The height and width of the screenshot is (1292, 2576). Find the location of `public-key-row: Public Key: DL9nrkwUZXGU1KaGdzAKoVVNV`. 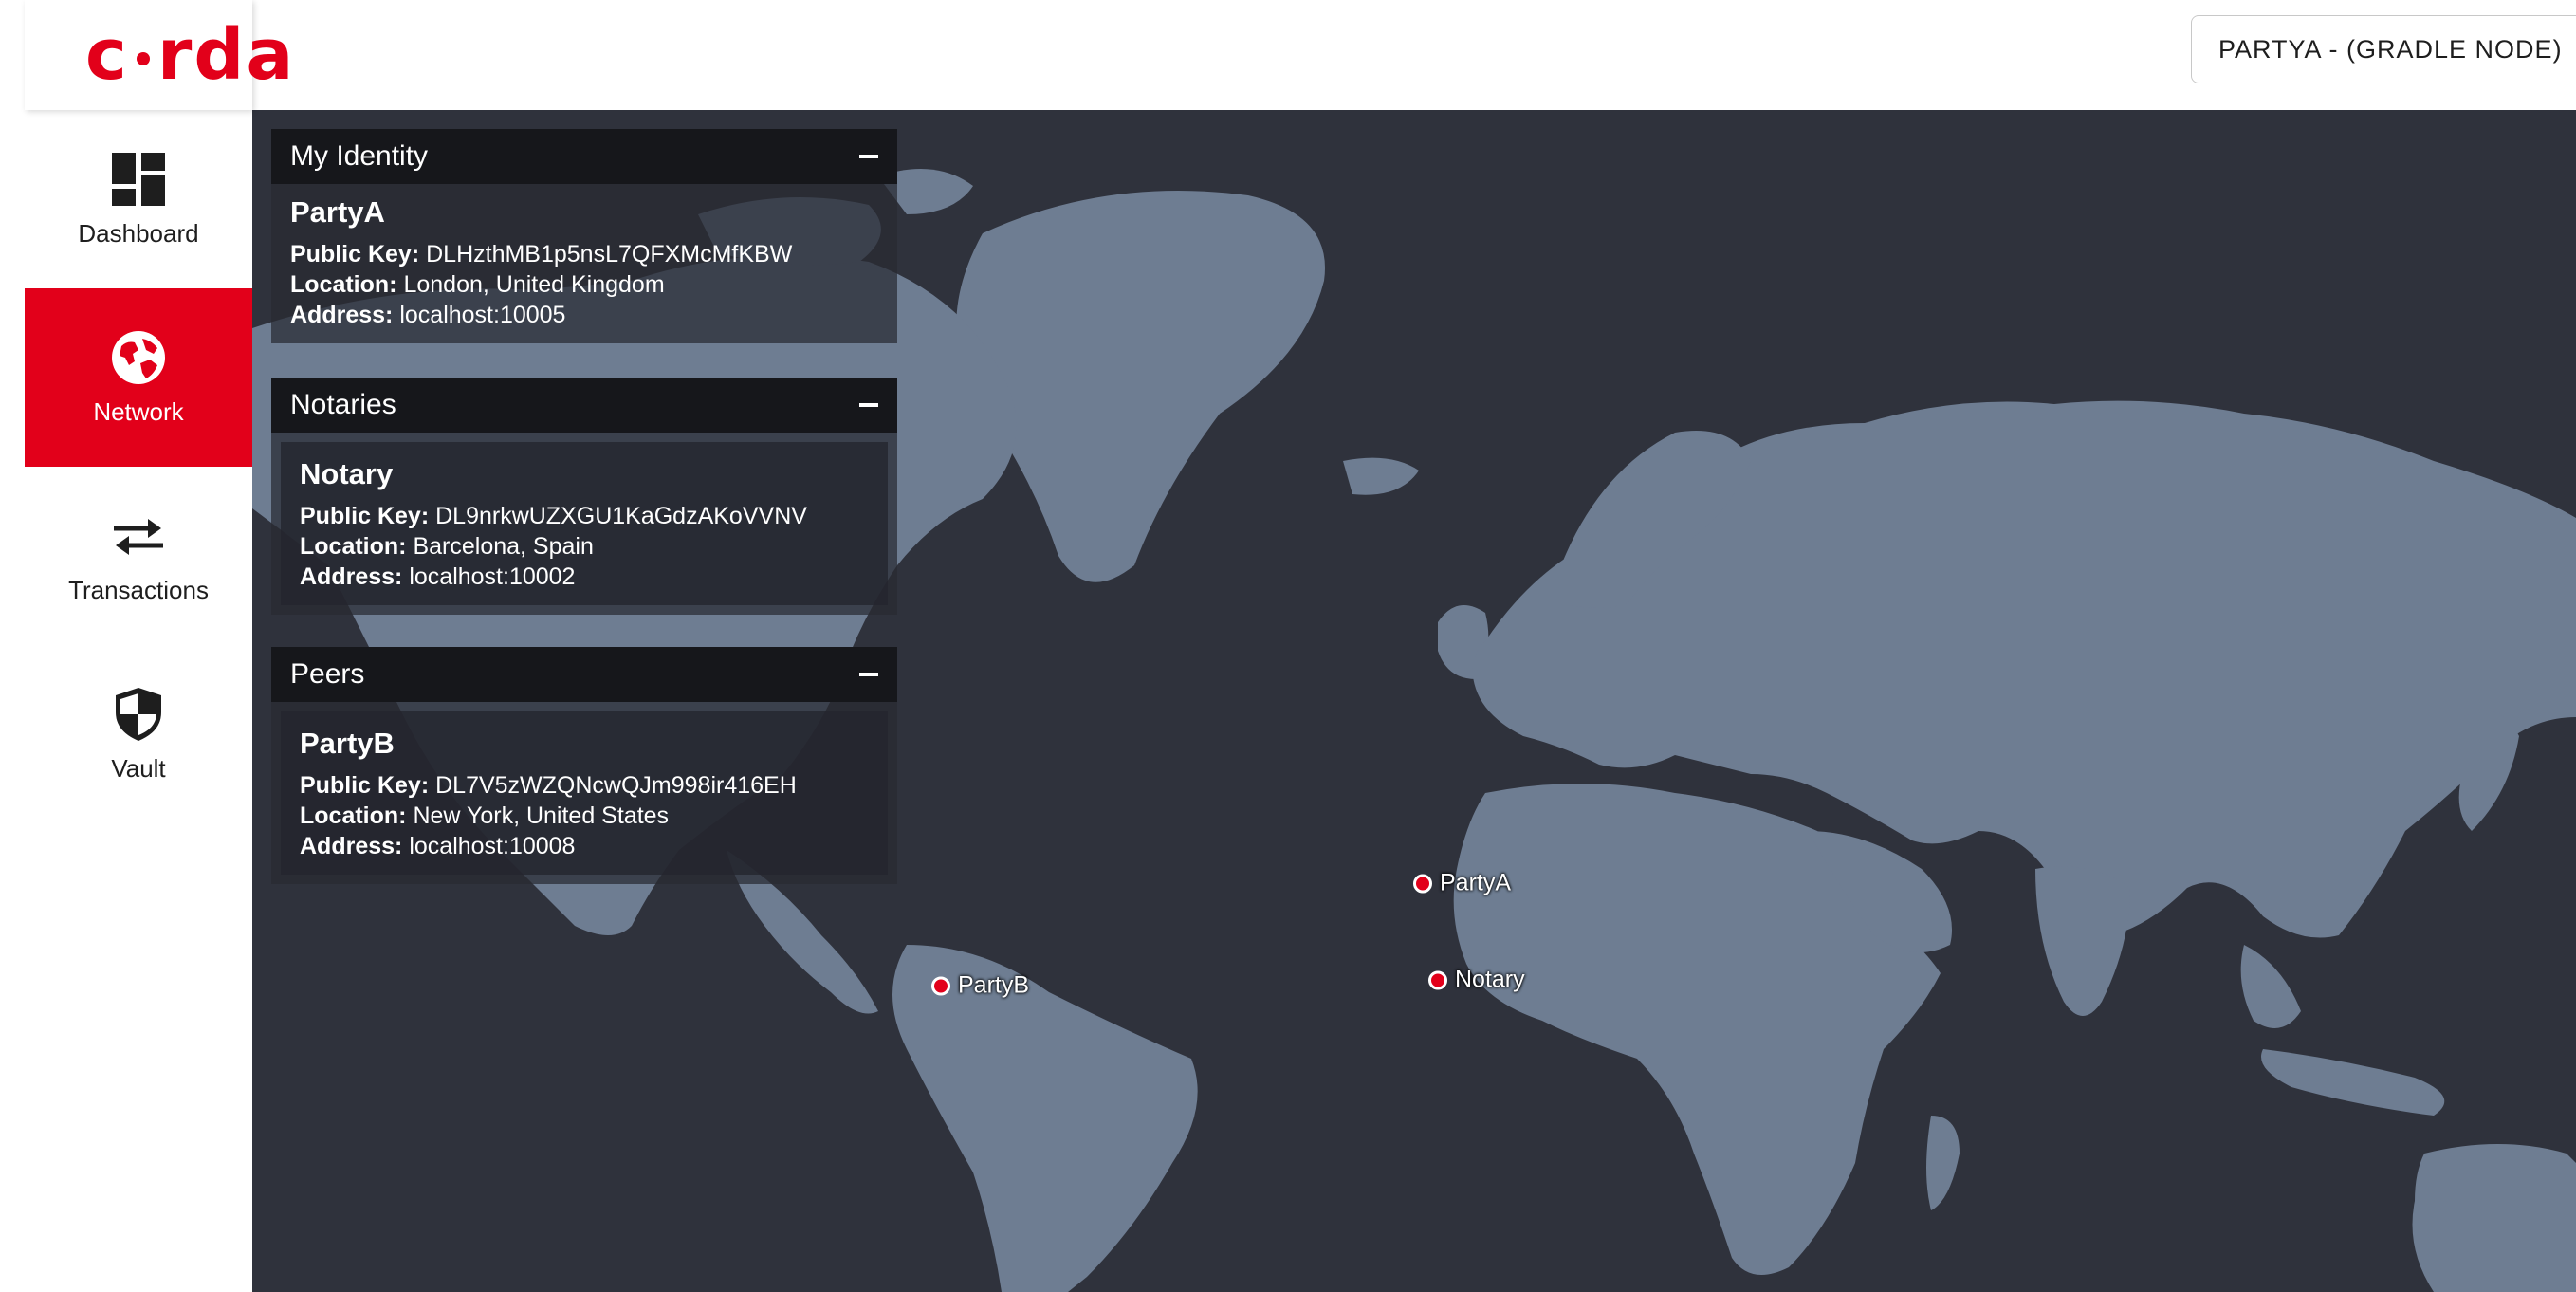

public-key-row: Public Key: DL9nrkwUZXGU1KaGdzAKoVVNV is located at coordinates (584, 516).